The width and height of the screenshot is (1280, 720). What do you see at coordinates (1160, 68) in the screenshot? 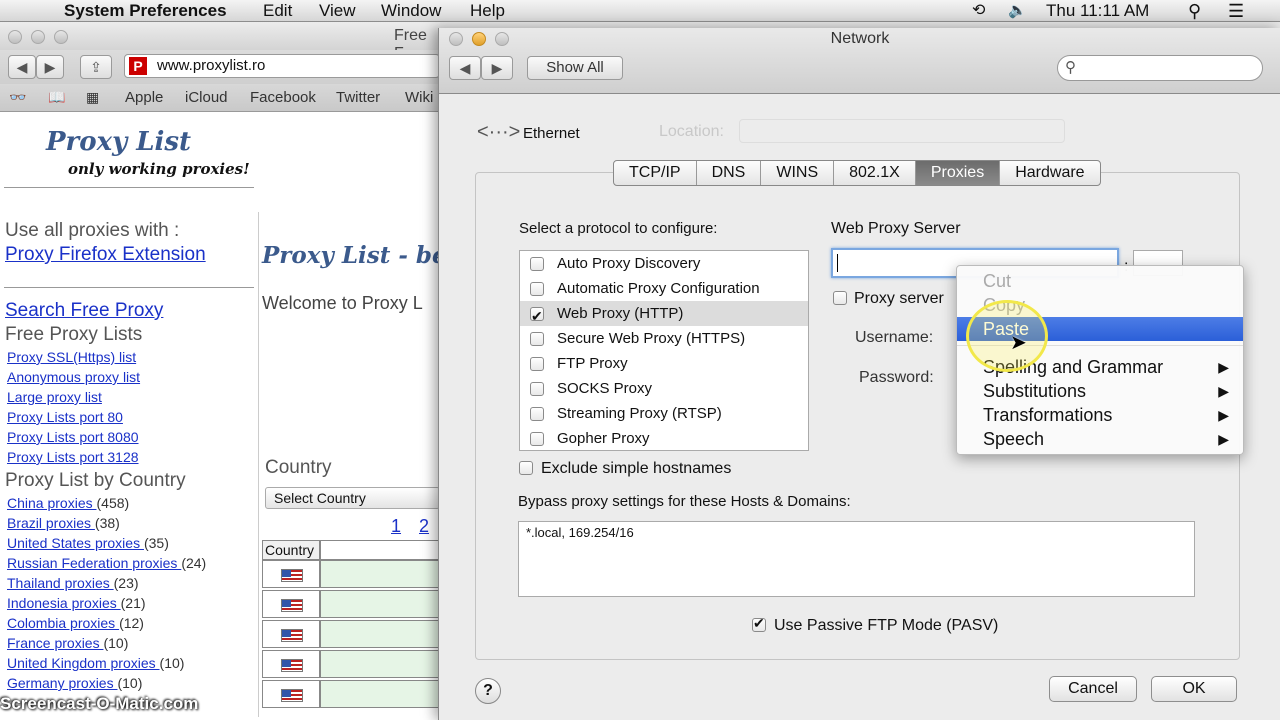
I see `prefs-search-input: ⚲` at bounding box center [1160, 68].